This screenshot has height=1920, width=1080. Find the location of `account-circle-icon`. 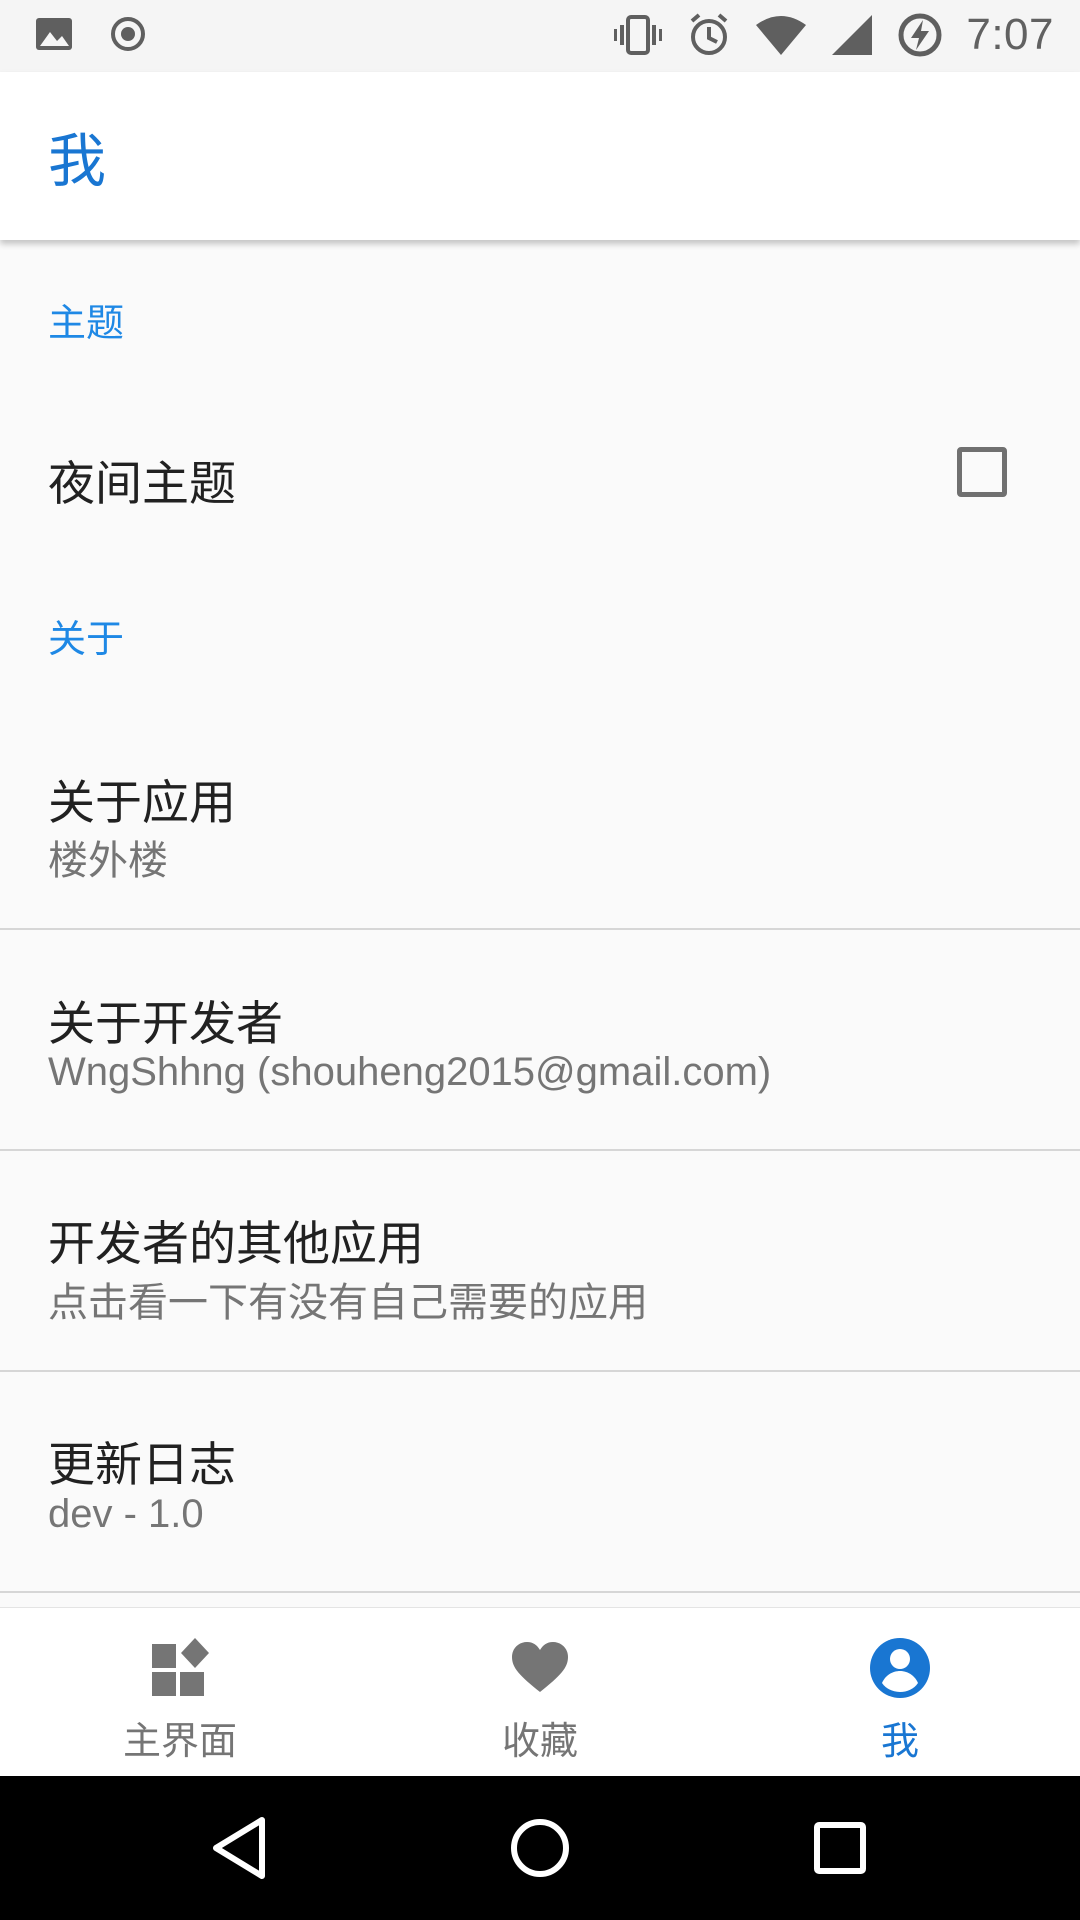

account-circle-icon is located at coordinates (900, 1668).